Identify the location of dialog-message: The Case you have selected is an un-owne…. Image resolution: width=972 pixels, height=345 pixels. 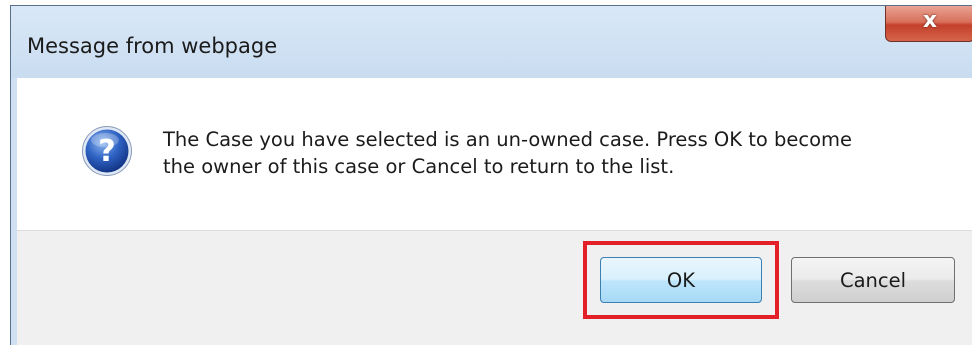
(553, 153).